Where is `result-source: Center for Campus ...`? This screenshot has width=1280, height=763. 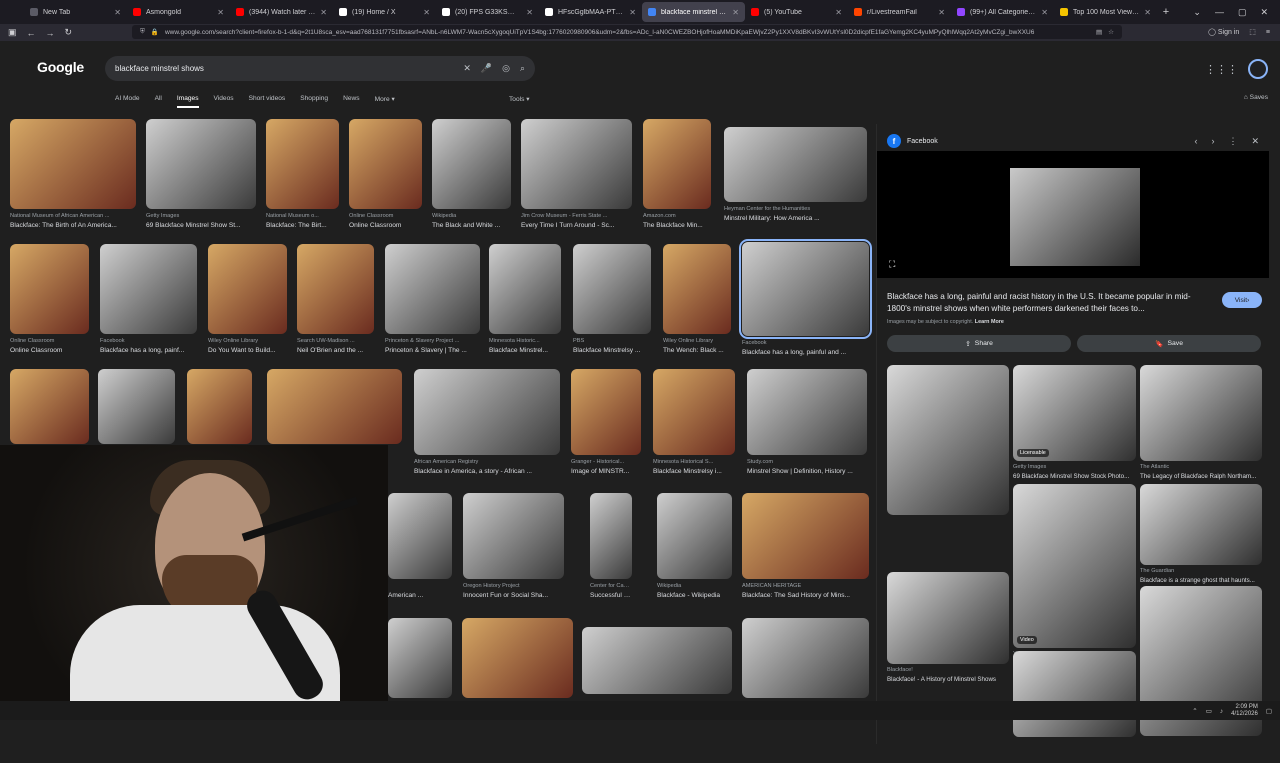 result-source: Center for Campus ... is located at coordinates (611, 586).